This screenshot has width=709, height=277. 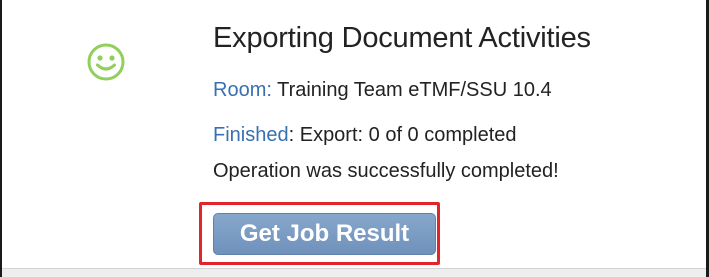 What do you see at coordinates (402, 38) in the screenshot?
I see `status-title: Exporting Document Activities` at bounding box center [402, 38].